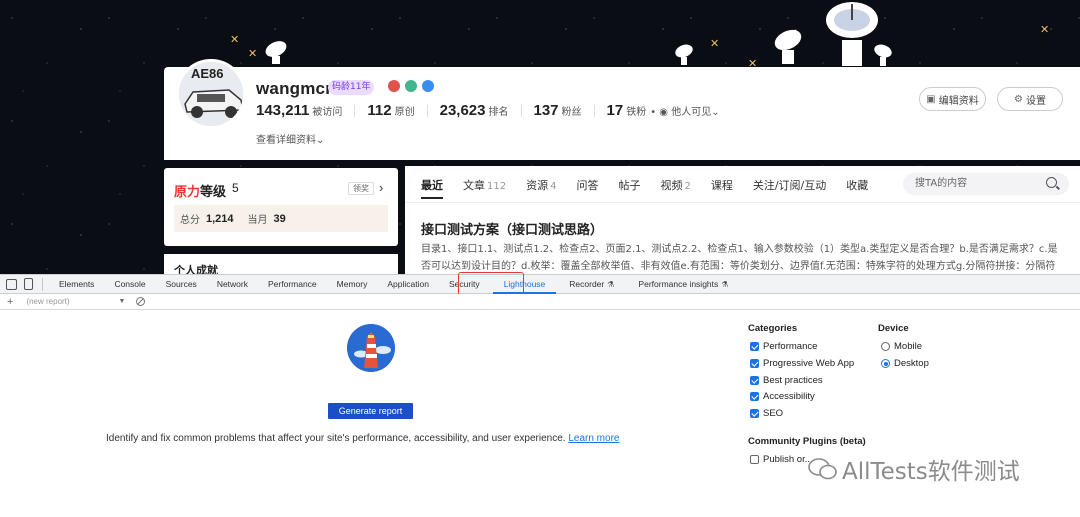 This screenshot has height=517, width=1080. Describe the element at coordinates (1030, 99) in the screenshot. I see `settings-button: ⚙ 设置` at that location.